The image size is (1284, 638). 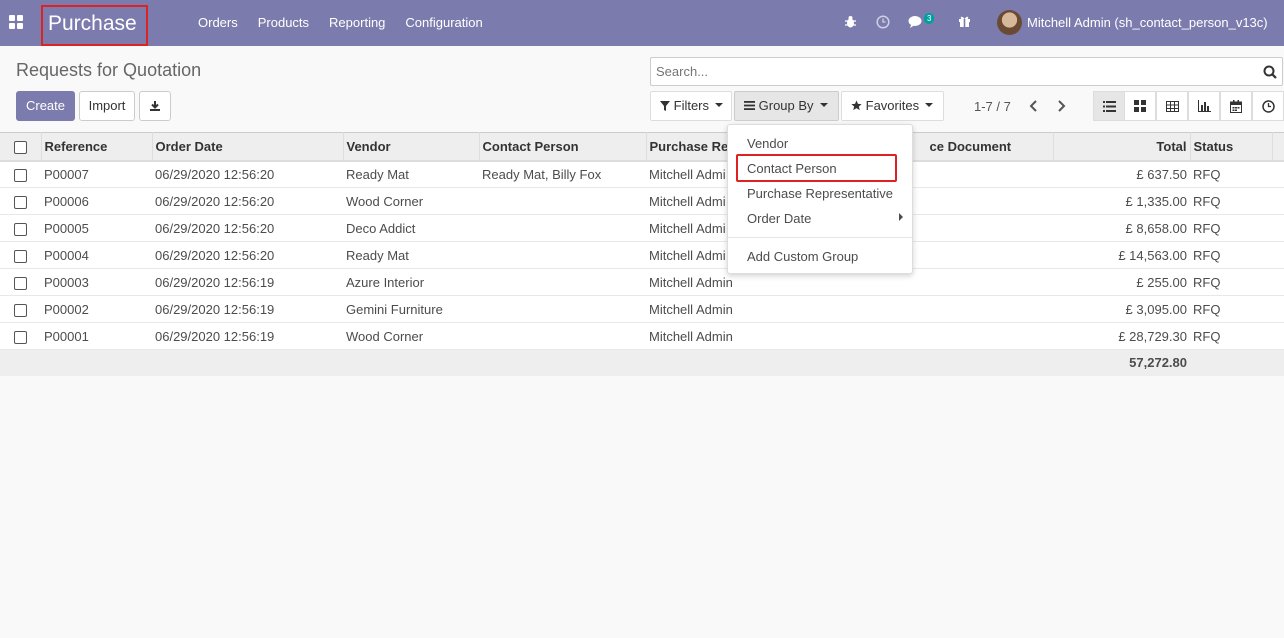 What do you see at coordinates (1033, 106) in the screenshot?
I see `chevron-left-icon` at bounding box center [1033, 106].